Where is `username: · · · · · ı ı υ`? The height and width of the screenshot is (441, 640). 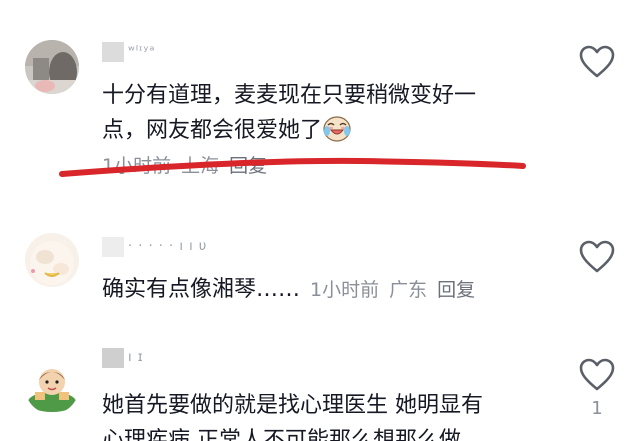
username: · · · · · ı ı υ is located at coordinates (154, 247).